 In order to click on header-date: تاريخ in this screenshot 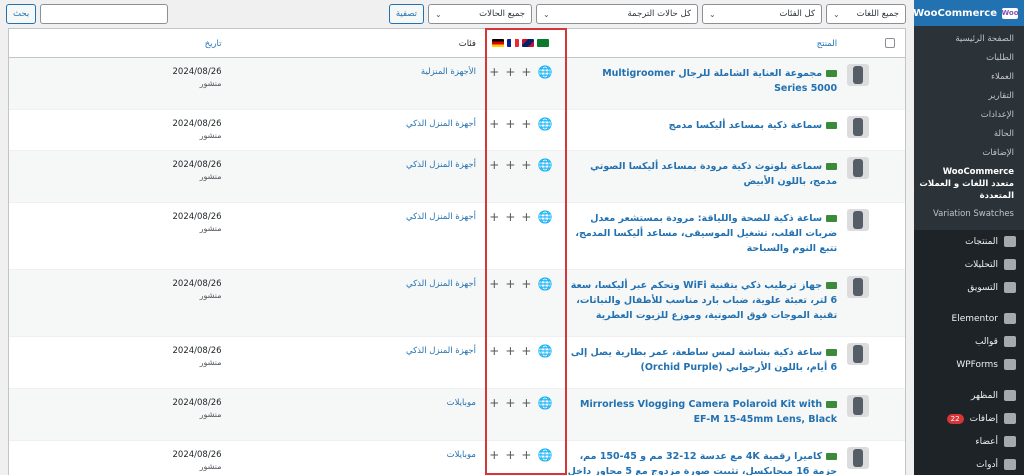, I will do `click(117, 43)`.